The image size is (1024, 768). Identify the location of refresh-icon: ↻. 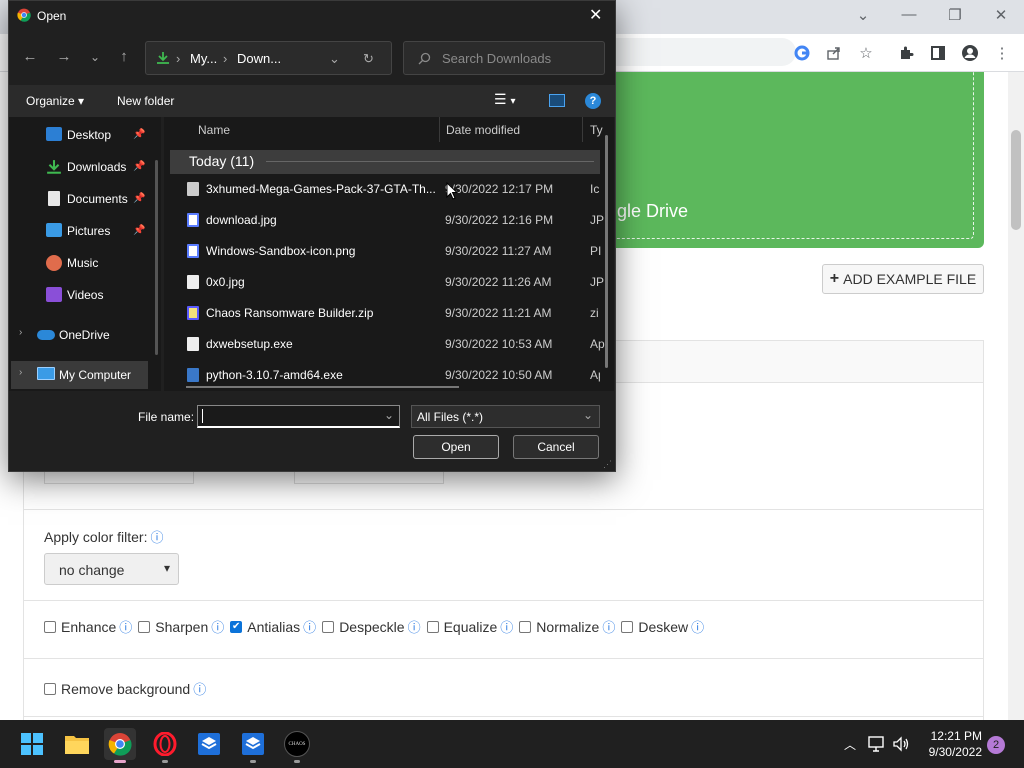
(368, 59).